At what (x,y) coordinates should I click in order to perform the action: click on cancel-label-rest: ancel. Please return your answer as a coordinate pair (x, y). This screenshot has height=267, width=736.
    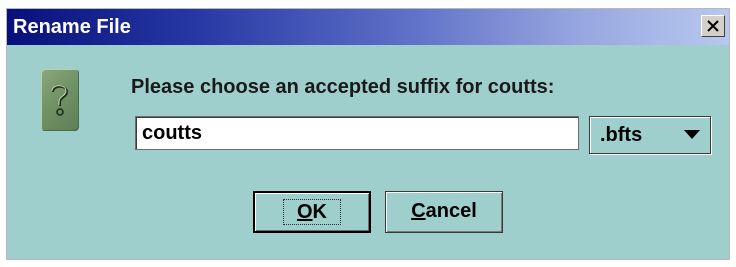
    Looking at the image, I should click on (451, 211).